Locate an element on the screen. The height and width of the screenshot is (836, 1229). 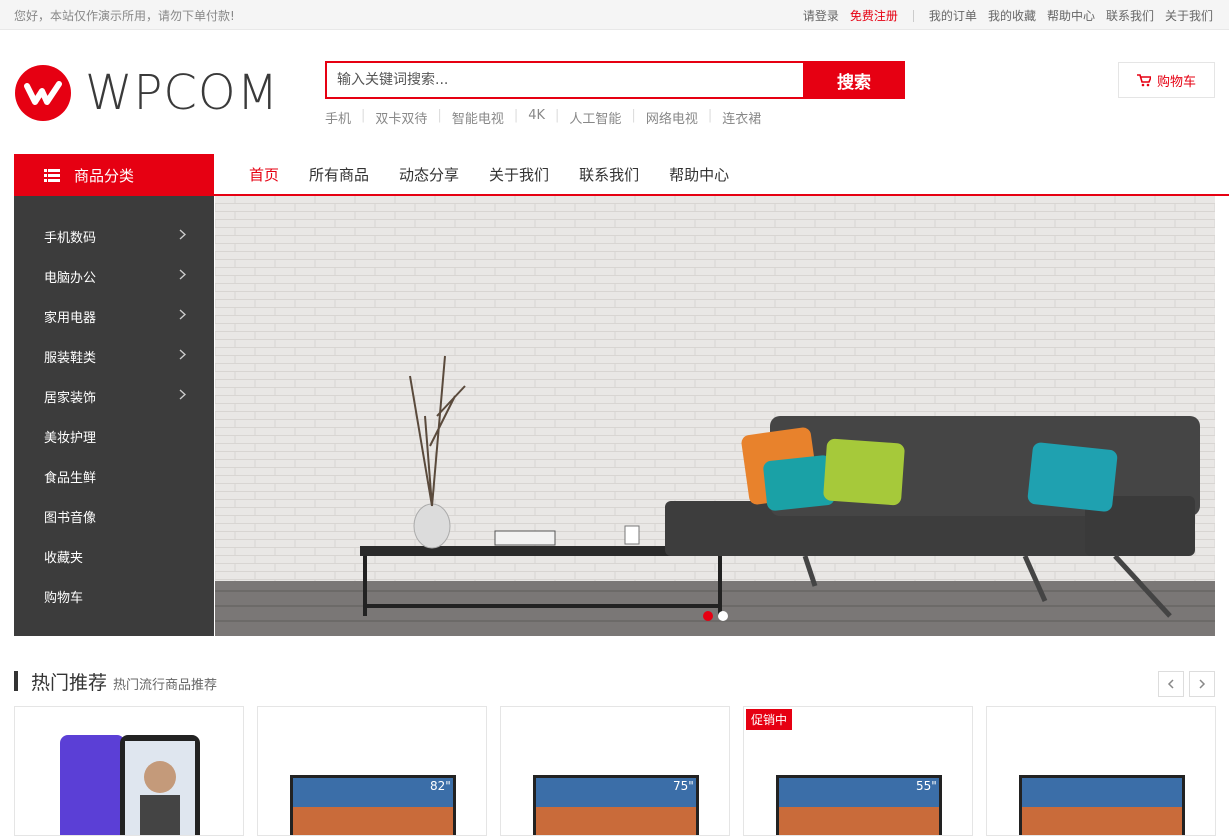
tv-size-label: 82" is located at coordinates (440, 786).